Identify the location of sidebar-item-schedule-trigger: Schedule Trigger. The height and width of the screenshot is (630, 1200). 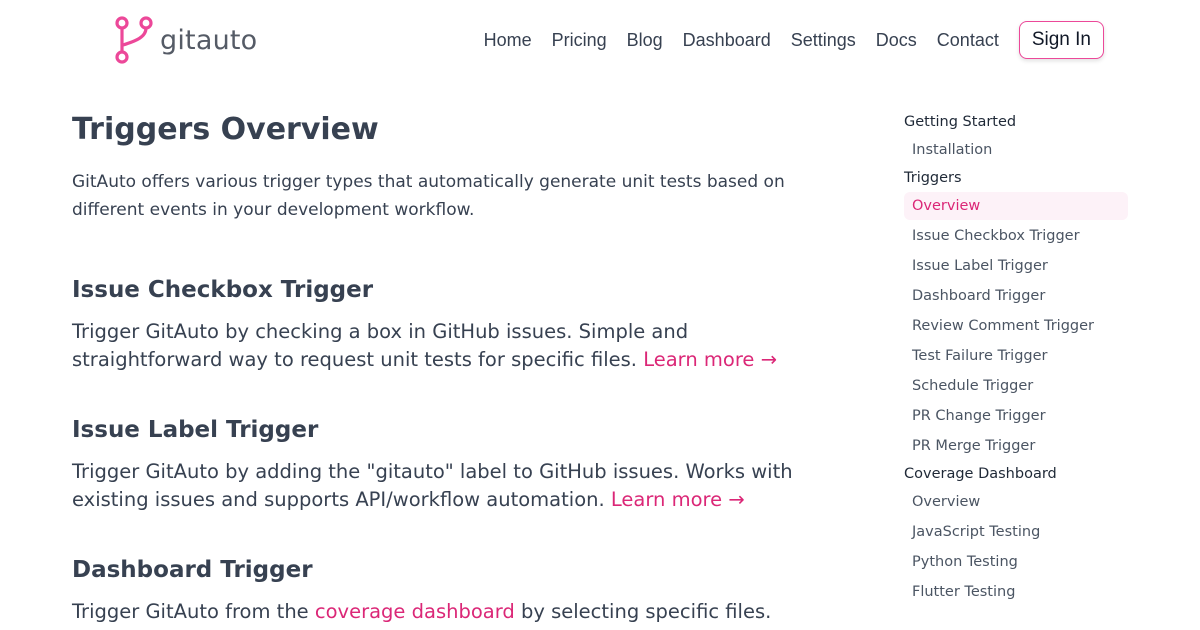
(1016, 386).